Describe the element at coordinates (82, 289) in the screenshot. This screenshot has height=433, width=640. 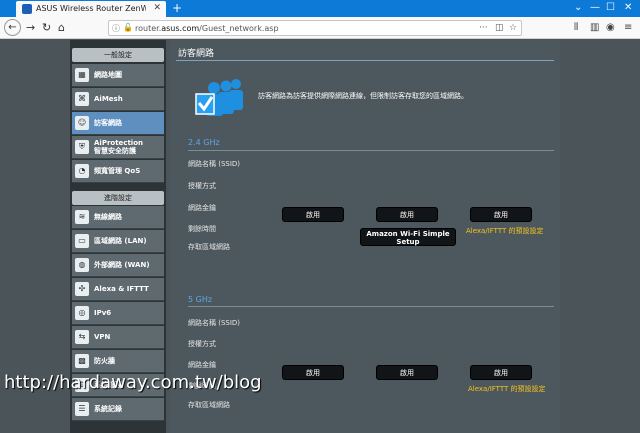
I see `alexa-icon: ✣` at that location.